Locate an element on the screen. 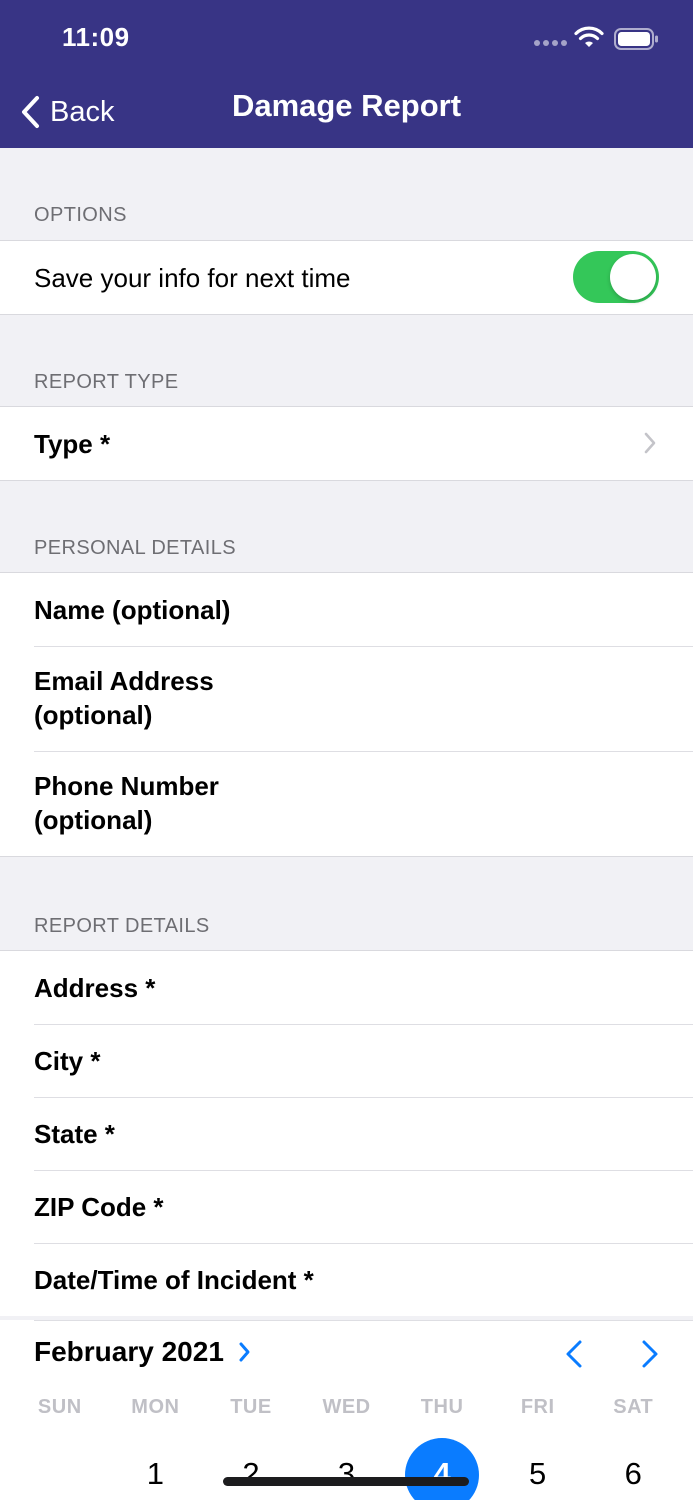 The image size is (693, 1500). calendar-day: 2 is located at coordinates (251, 1469).